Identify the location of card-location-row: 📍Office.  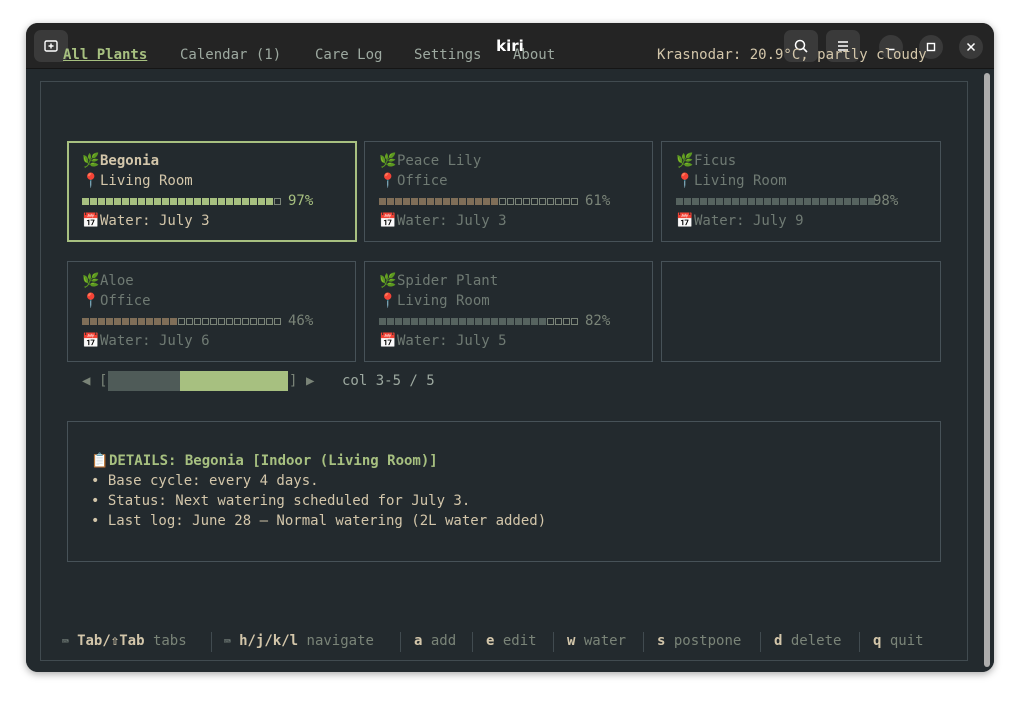
(413, 181).